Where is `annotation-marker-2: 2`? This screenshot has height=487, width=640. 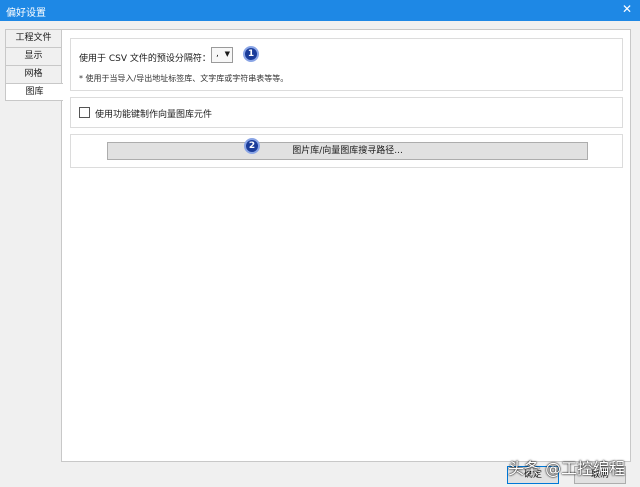
annotation-marker-2: 2 is located at coordinates (252, 146).